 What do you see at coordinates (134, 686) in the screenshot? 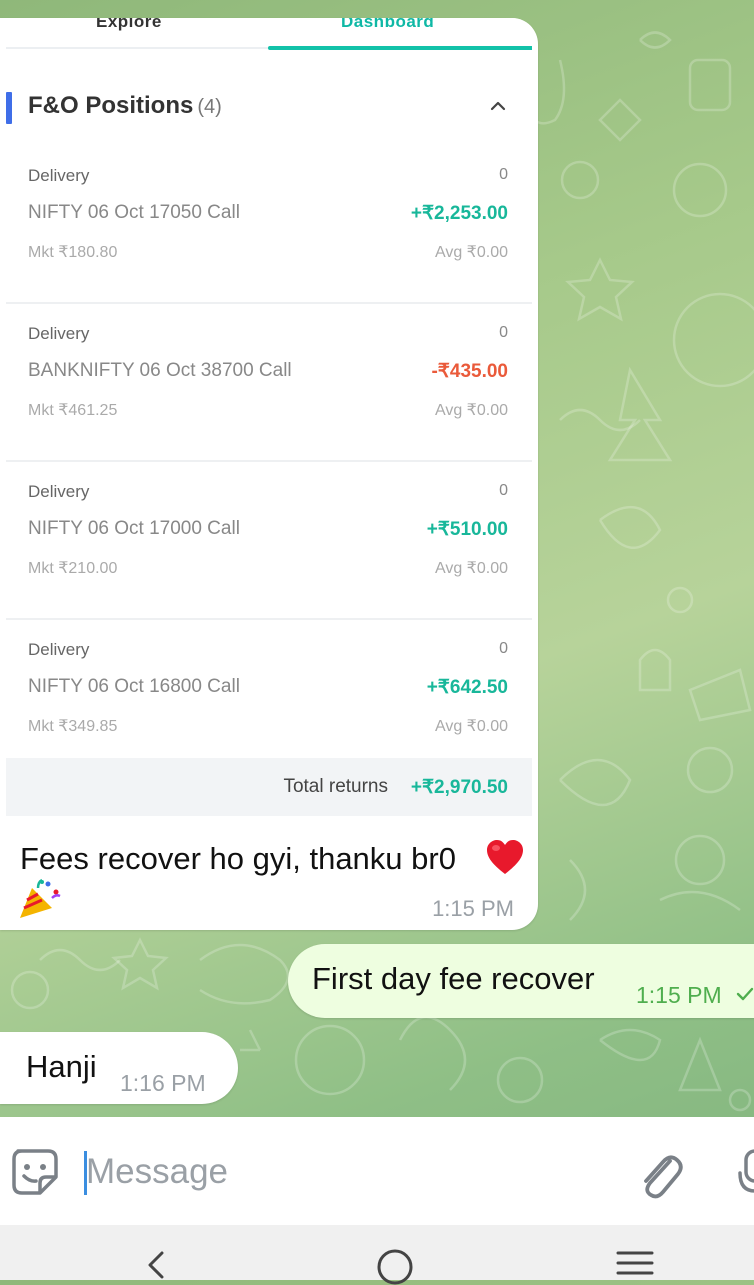
I see `instrument-name: NIFTY 06 Oct 16800 Call` at bounding box center [134, 686].